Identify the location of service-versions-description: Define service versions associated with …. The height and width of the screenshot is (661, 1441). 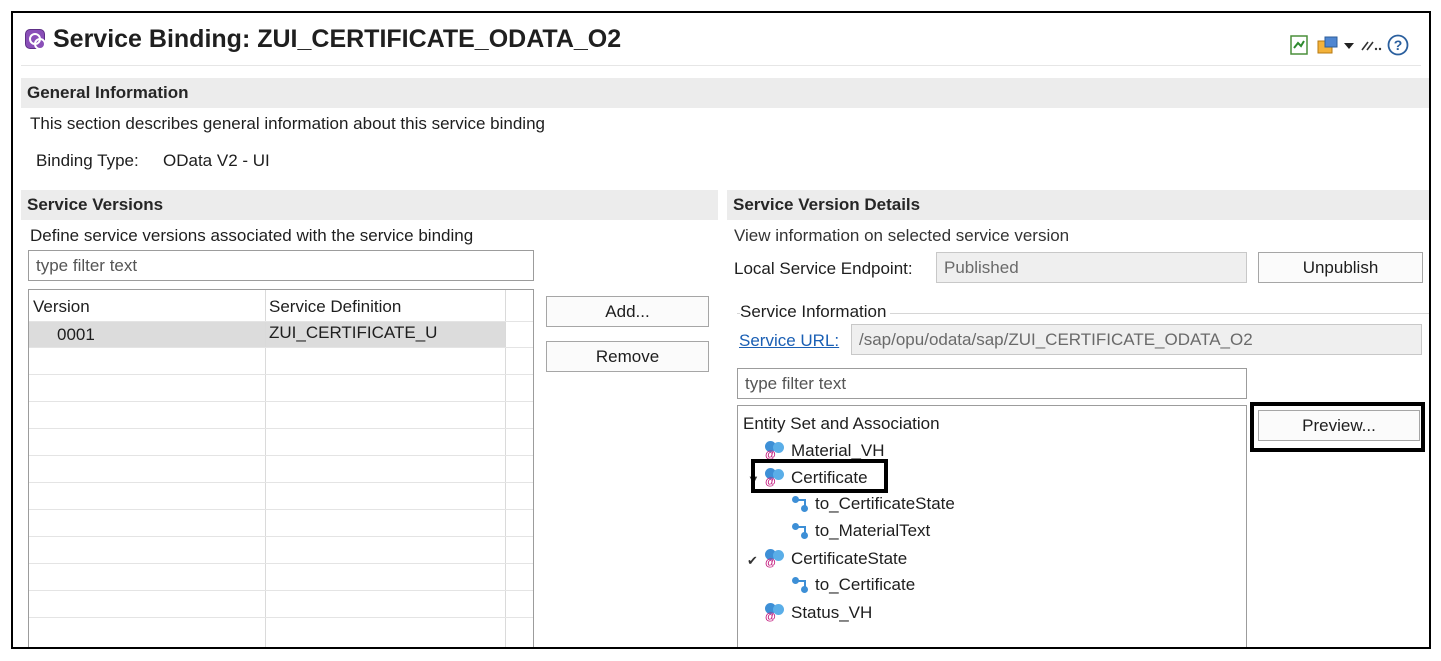
(252, 235).